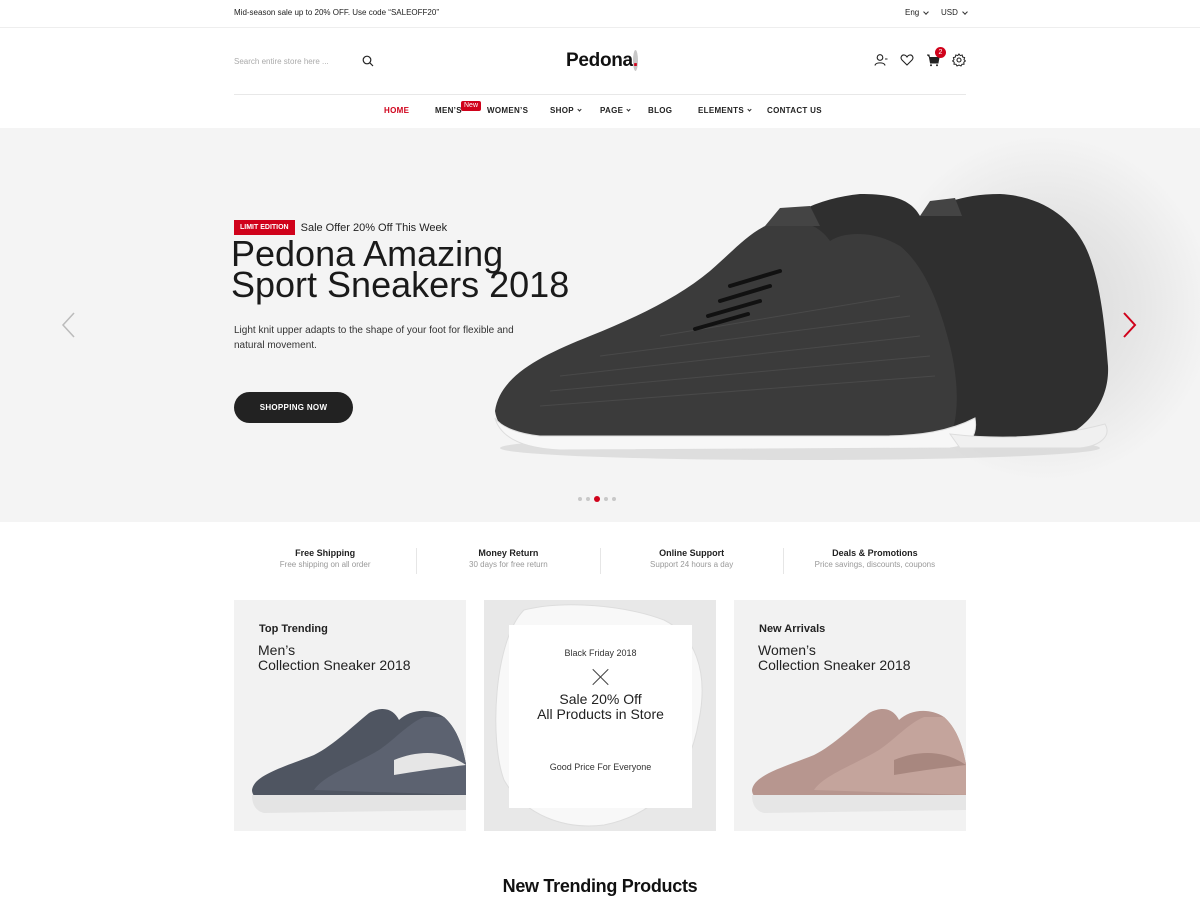 This screenshot has height=900, width=1200. What do you see at coordinates (68, 325) in the screenshot?
I see `prev-slide-arrow-icon` at bounding box center [68, 325].